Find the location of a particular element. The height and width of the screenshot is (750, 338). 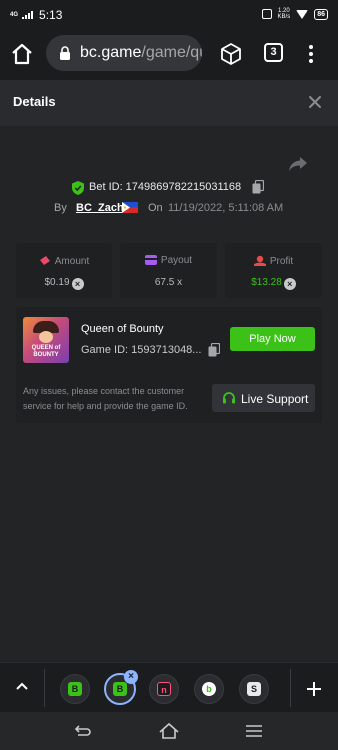

game-thumbnail: QUEEN of BOUNTY is located at coordinates (46, 340).